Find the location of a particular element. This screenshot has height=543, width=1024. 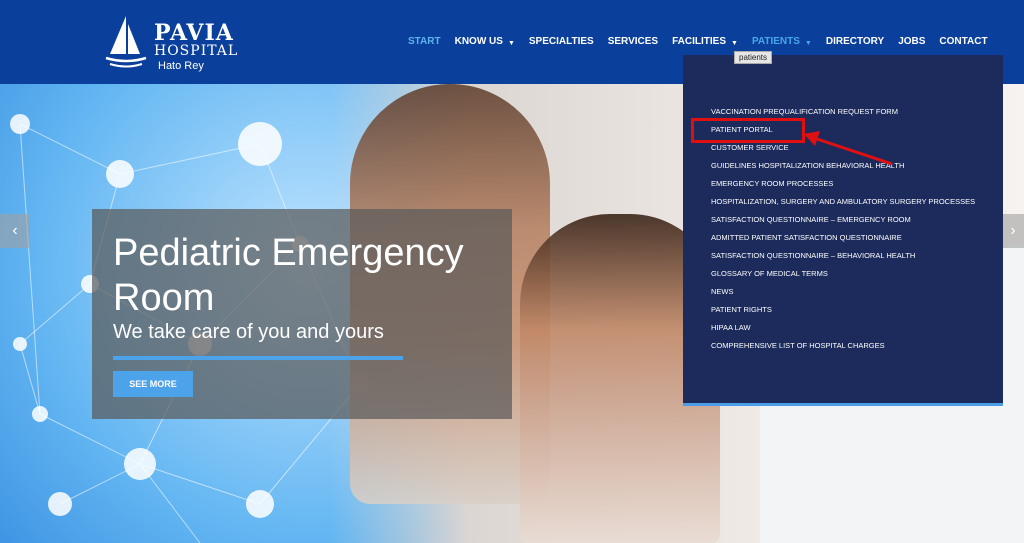

hero-title: Pediatric Emergency Room is located at coordinates (288, 275).